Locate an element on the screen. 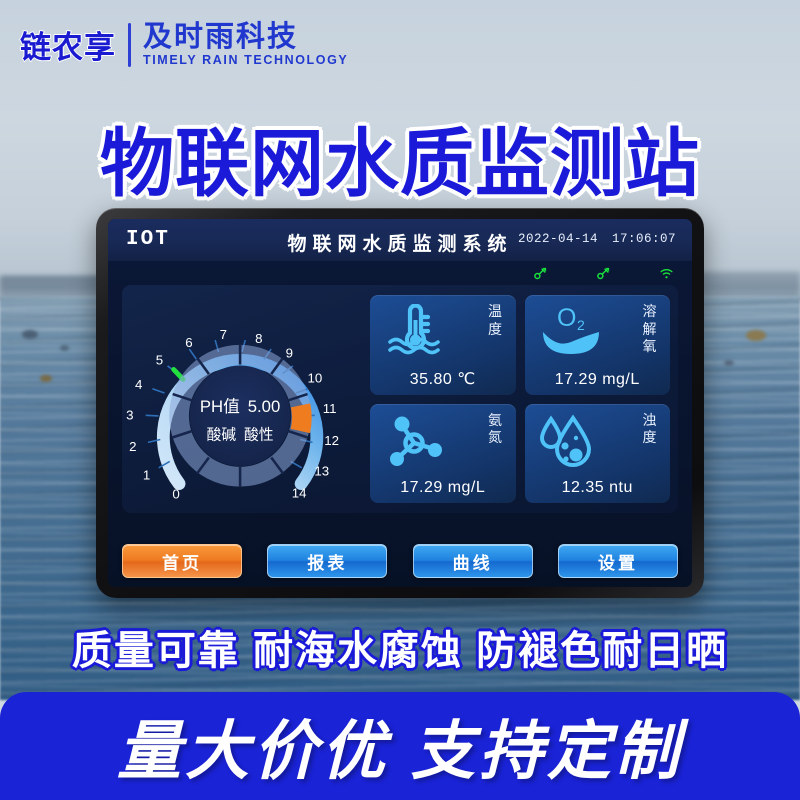  gauge-sub-label: 酸碱 is located at coordinates (222, 434).